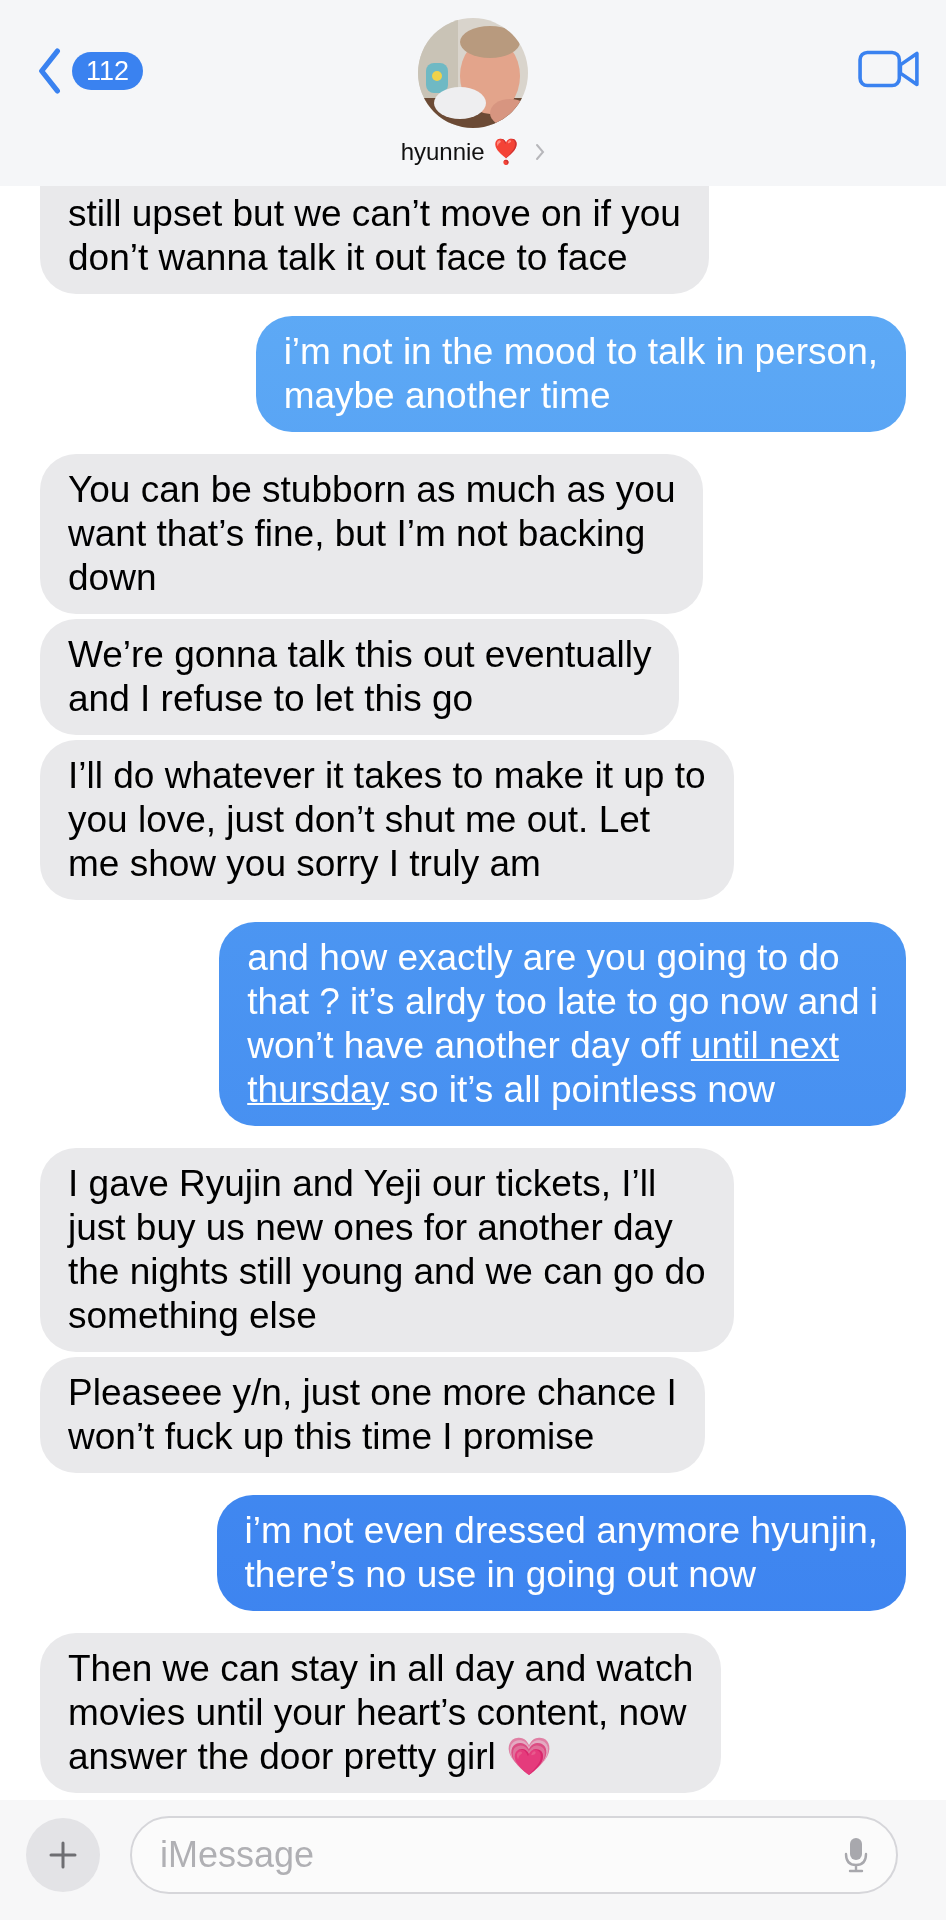 This screenshot has width=946, height=1920. Describe the element at coordinates (562, 1024) in the screenshot. I see `message-bubble: and how exactly are you going to do that ? it’s alrdy too late to go now and i won’t have another day off until next thursday so it’s all pointless now` at that location.